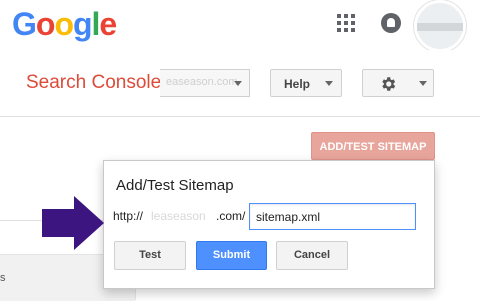  I want to click on apps-grid-icon, so click(346, 23).